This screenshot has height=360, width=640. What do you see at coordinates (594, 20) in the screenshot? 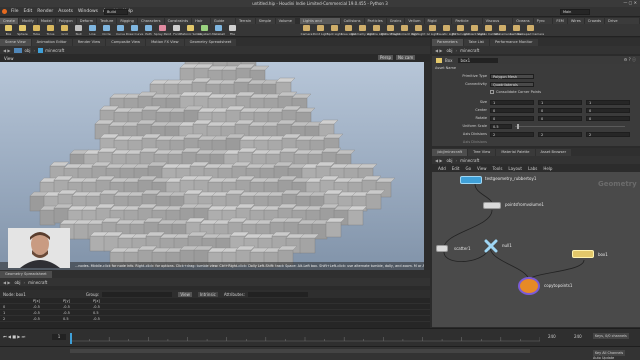
I see `shelf-tab-crowds: Crowds` at bounding box center [594, 20].